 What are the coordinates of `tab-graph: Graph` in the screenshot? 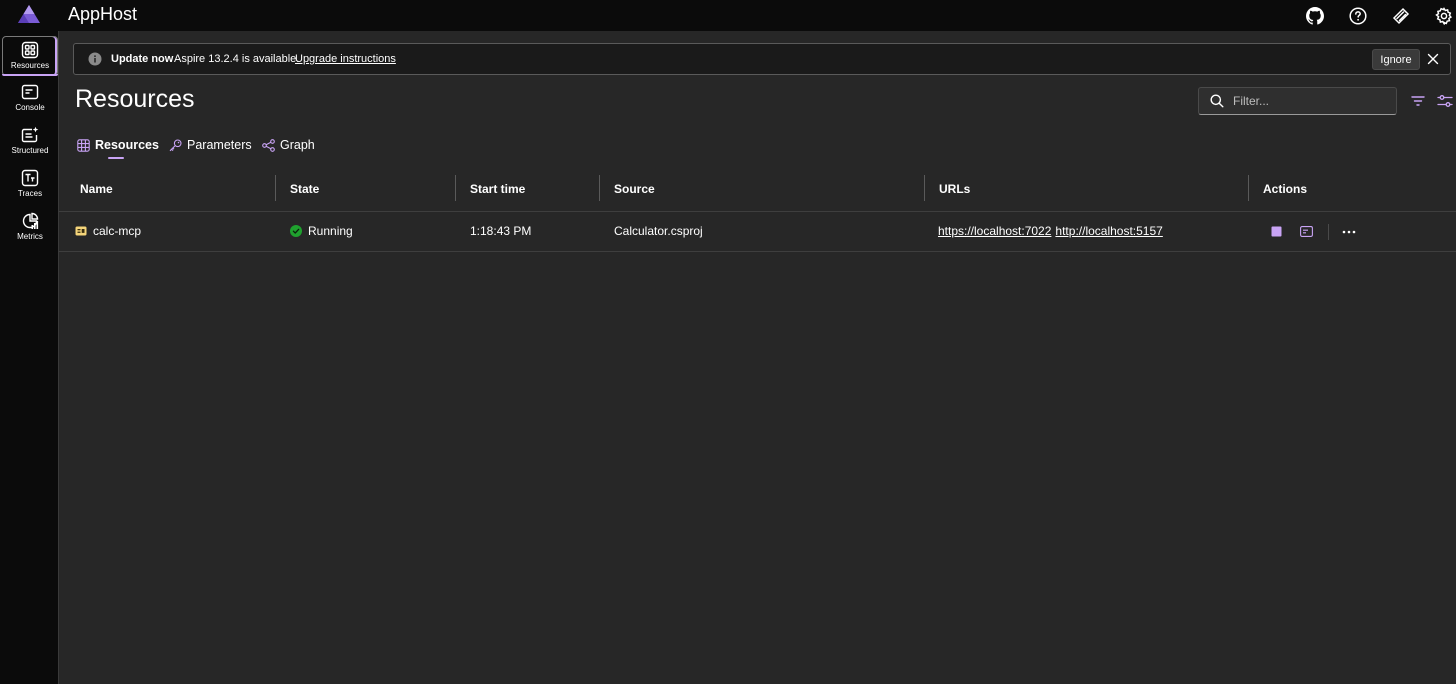 It's located at (288, 145).